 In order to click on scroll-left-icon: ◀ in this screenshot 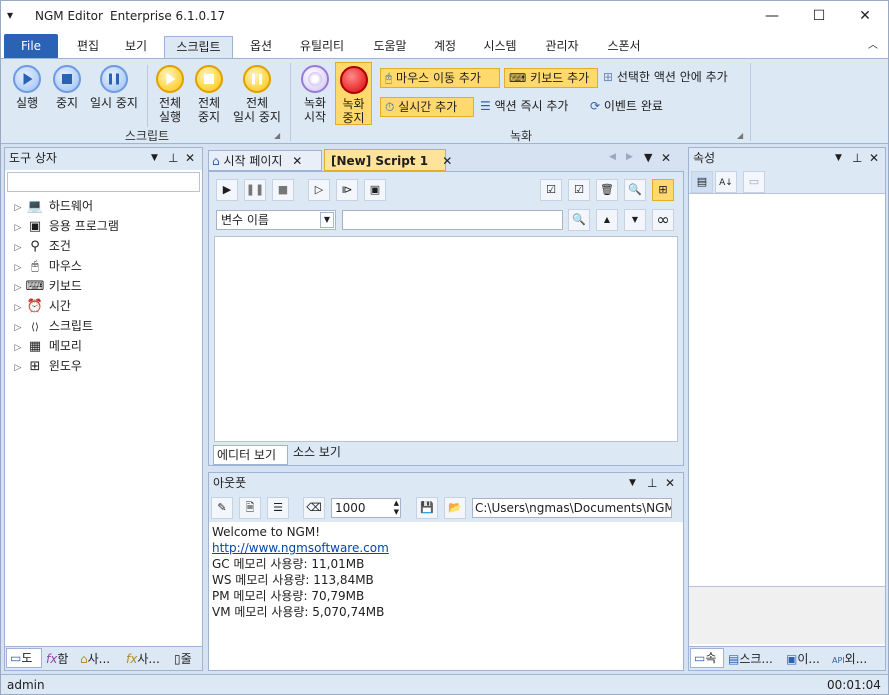, I will do `click(612, 157)`.